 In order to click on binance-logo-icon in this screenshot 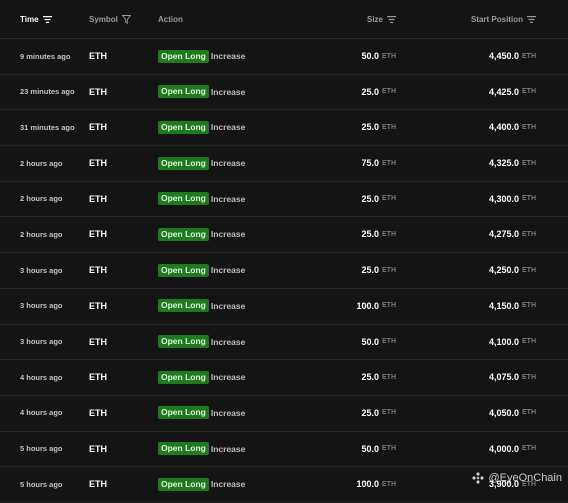, I will do `click(478, 478)`.